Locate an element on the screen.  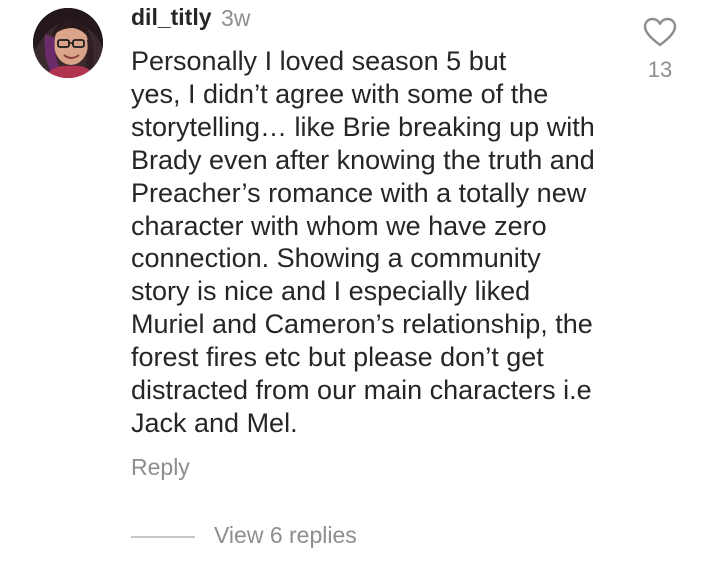
comment-timestamp: 3w is located at coordinates (236, 18).